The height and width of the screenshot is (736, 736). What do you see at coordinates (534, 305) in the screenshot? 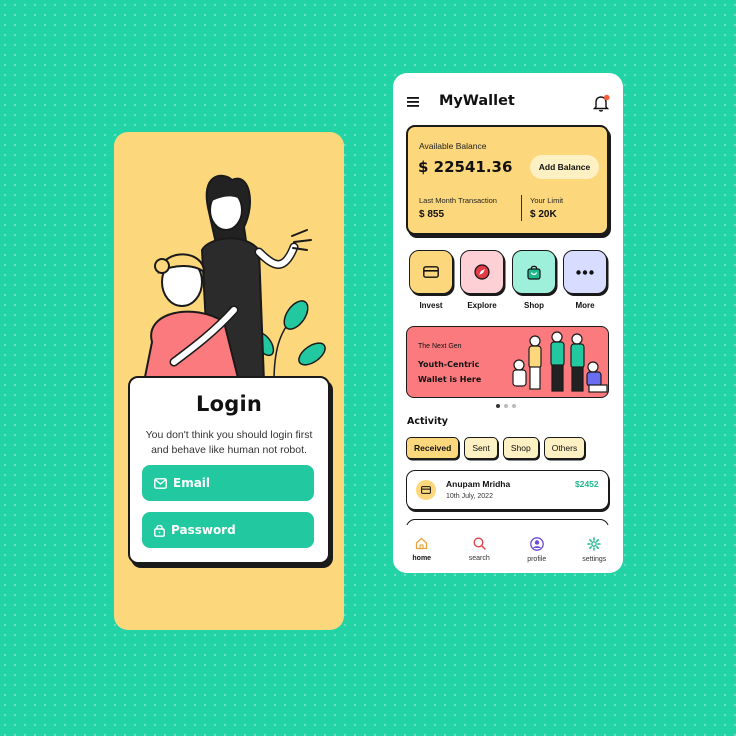
I see `quick-action-label: Shop` at bounding box center [534, 305].